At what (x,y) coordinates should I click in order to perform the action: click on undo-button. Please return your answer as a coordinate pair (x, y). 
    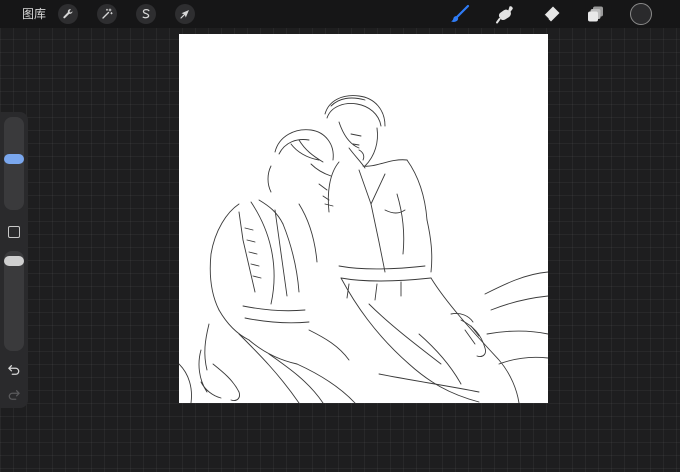
    Looking at the image, I should click on (14, 370).